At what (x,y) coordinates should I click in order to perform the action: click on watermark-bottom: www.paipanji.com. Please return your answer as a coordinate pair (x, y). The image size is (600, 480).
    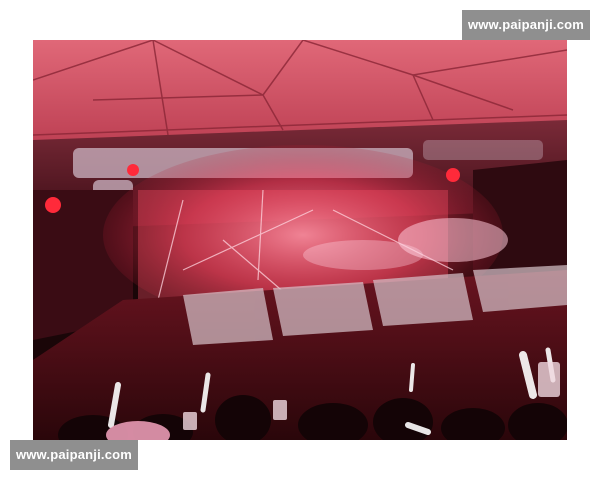
    Looking at the image, I should click on (74, 455).